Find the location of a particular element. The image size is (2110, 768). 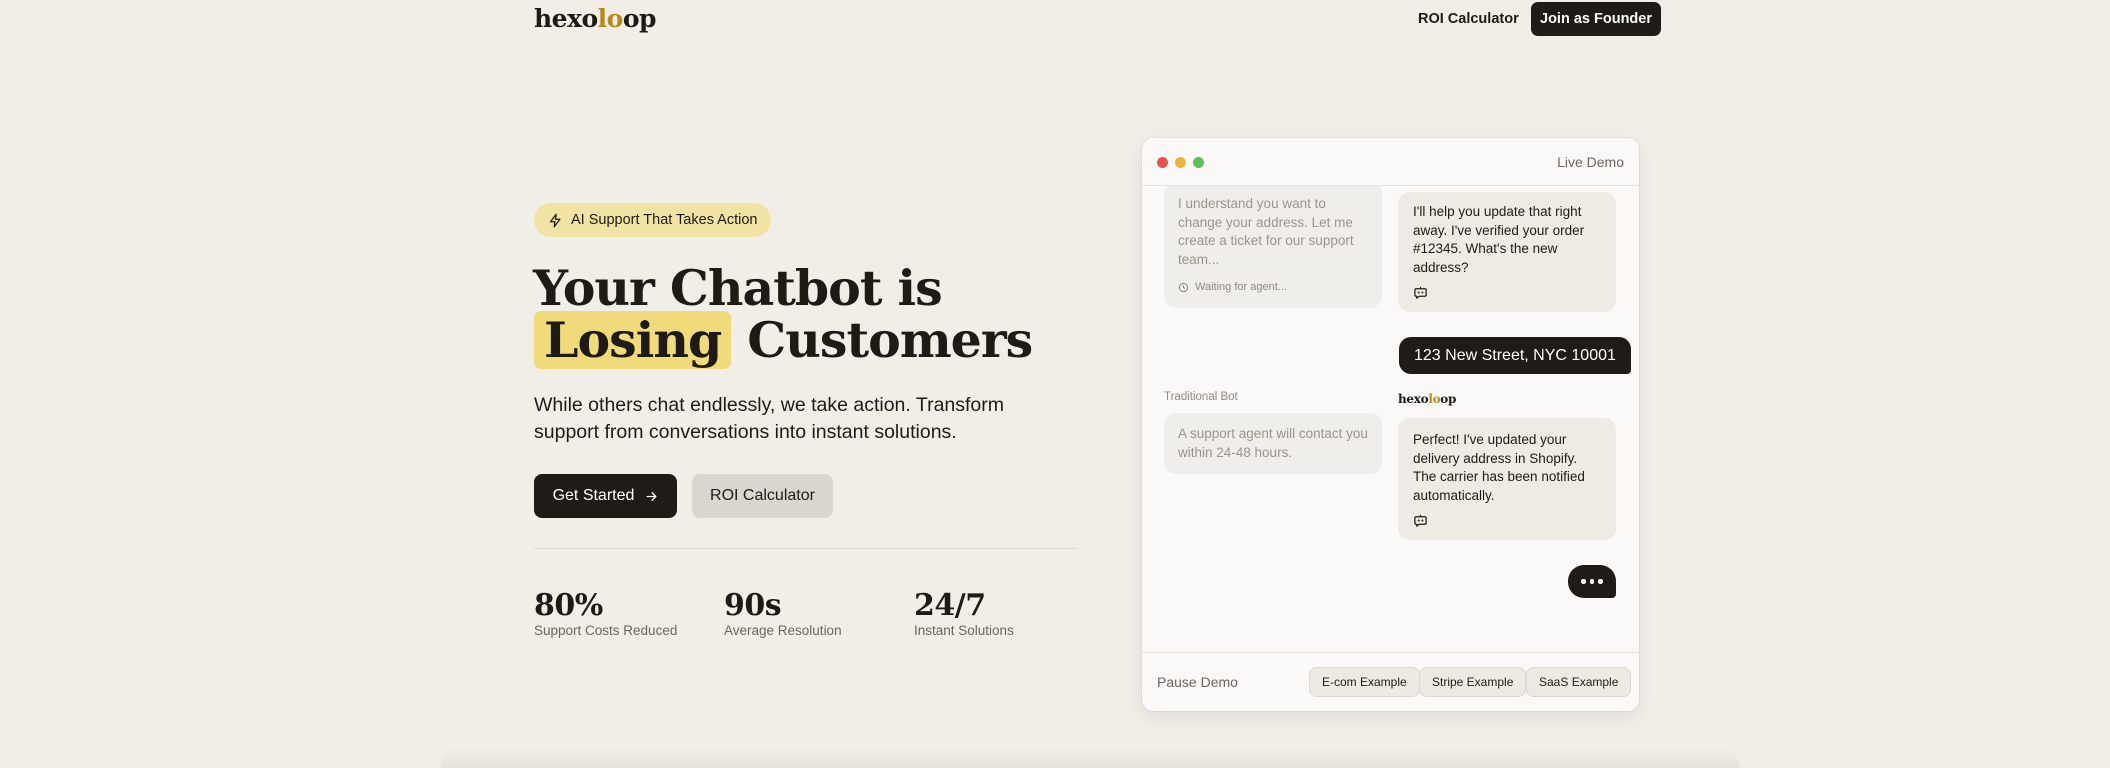

logo: hexoloop is located at coordinates (595, 18).